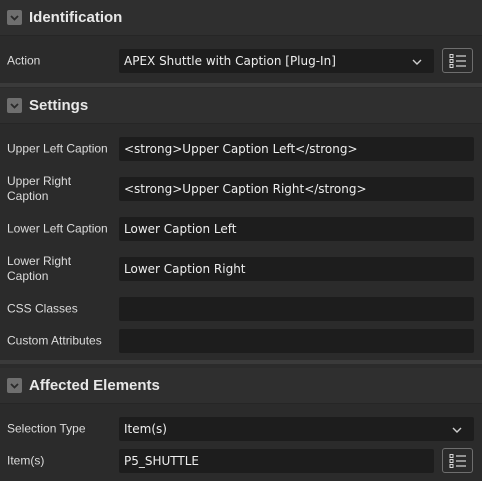 The image size is (482, 481). What do you see at coordinates (296, 229) in the screenshot?
I see `lower-left-caption-input: Lower Caption Left` at bounding box center [296, 229].